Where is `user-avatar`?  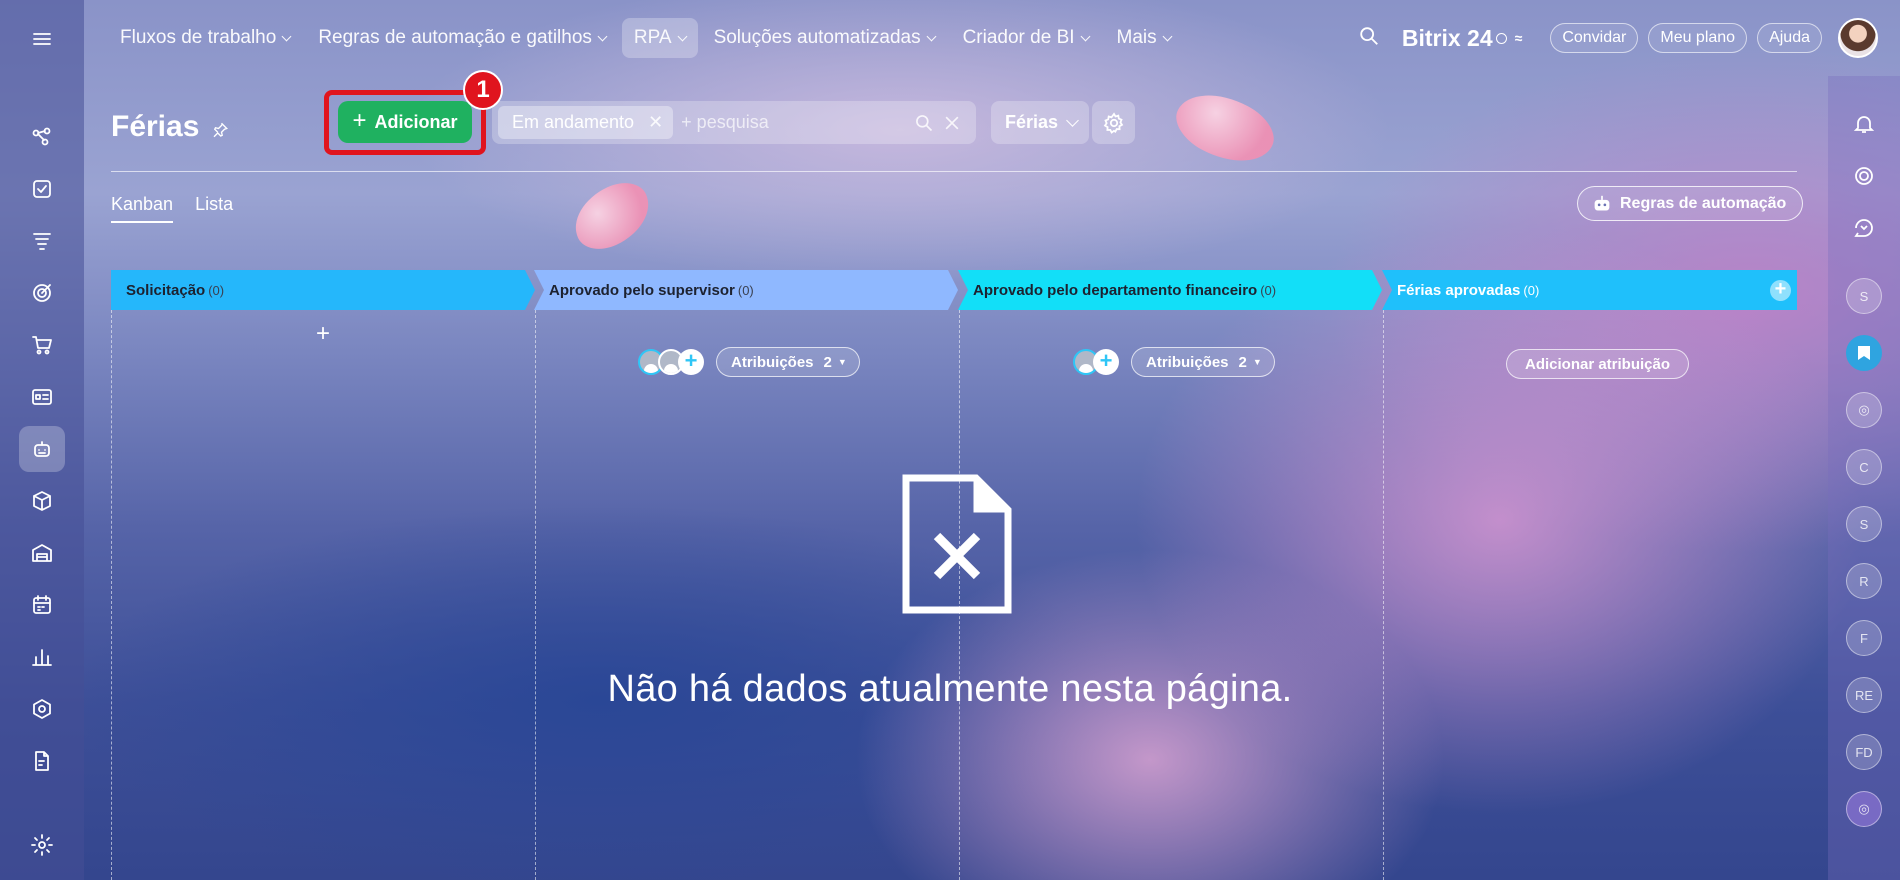 user-avatar is located at coordinates (1858, 38).